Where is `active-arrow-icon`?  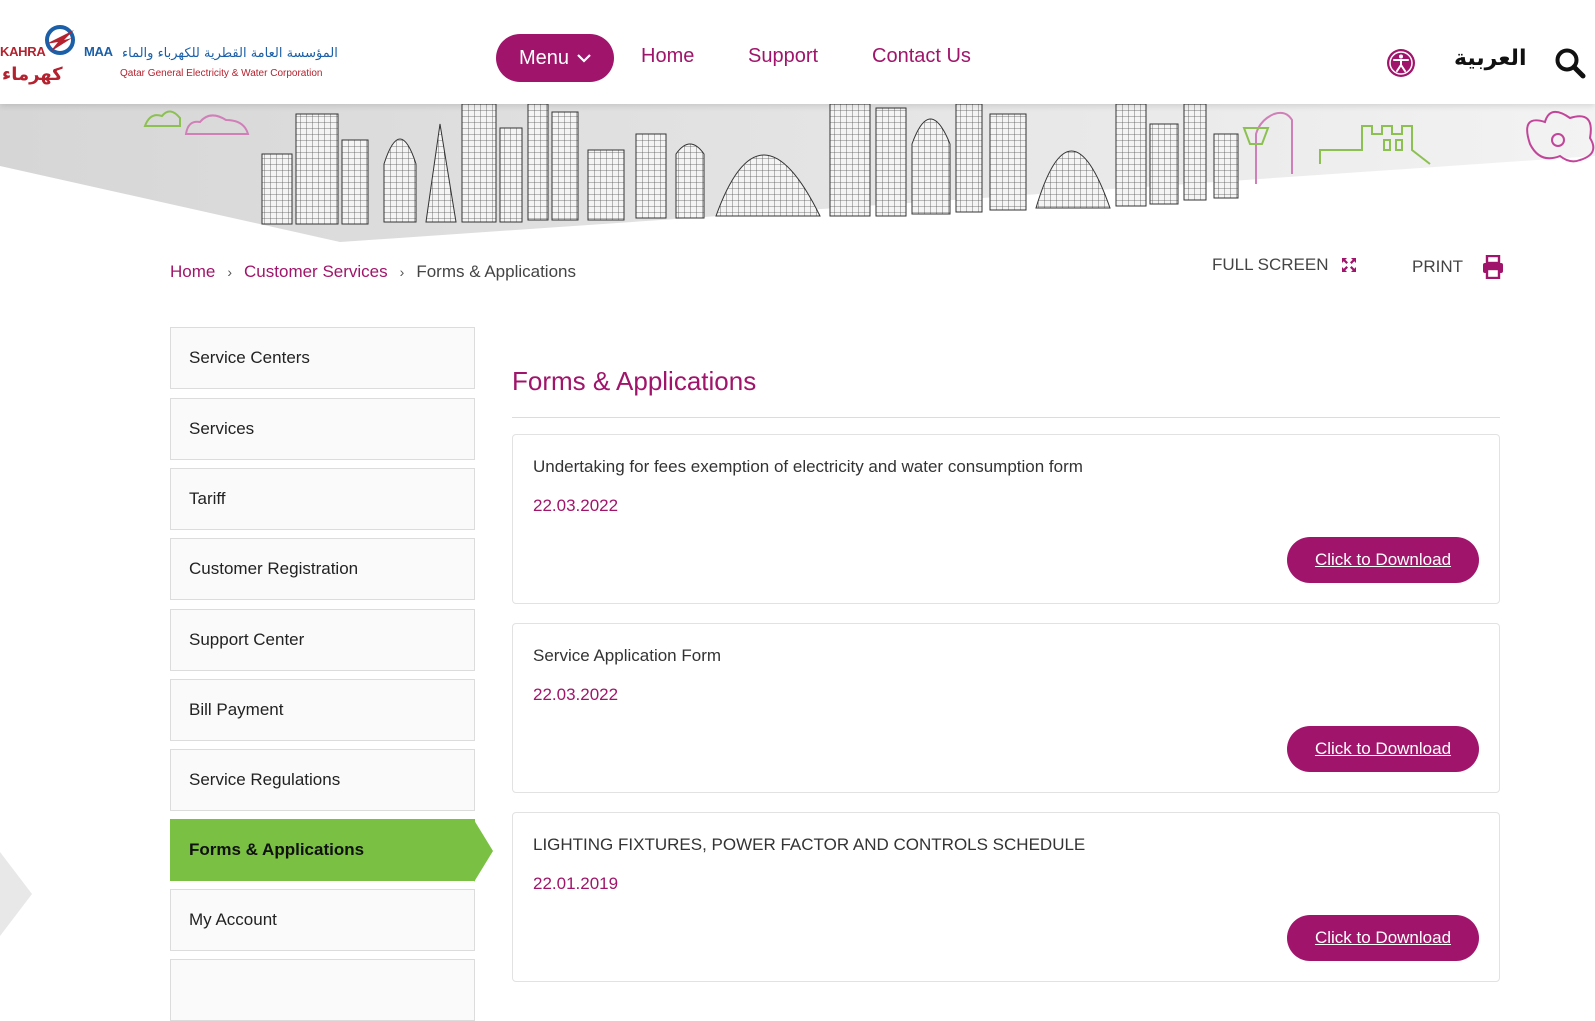
active-arrow-icon is located at coordinates (483, 851).